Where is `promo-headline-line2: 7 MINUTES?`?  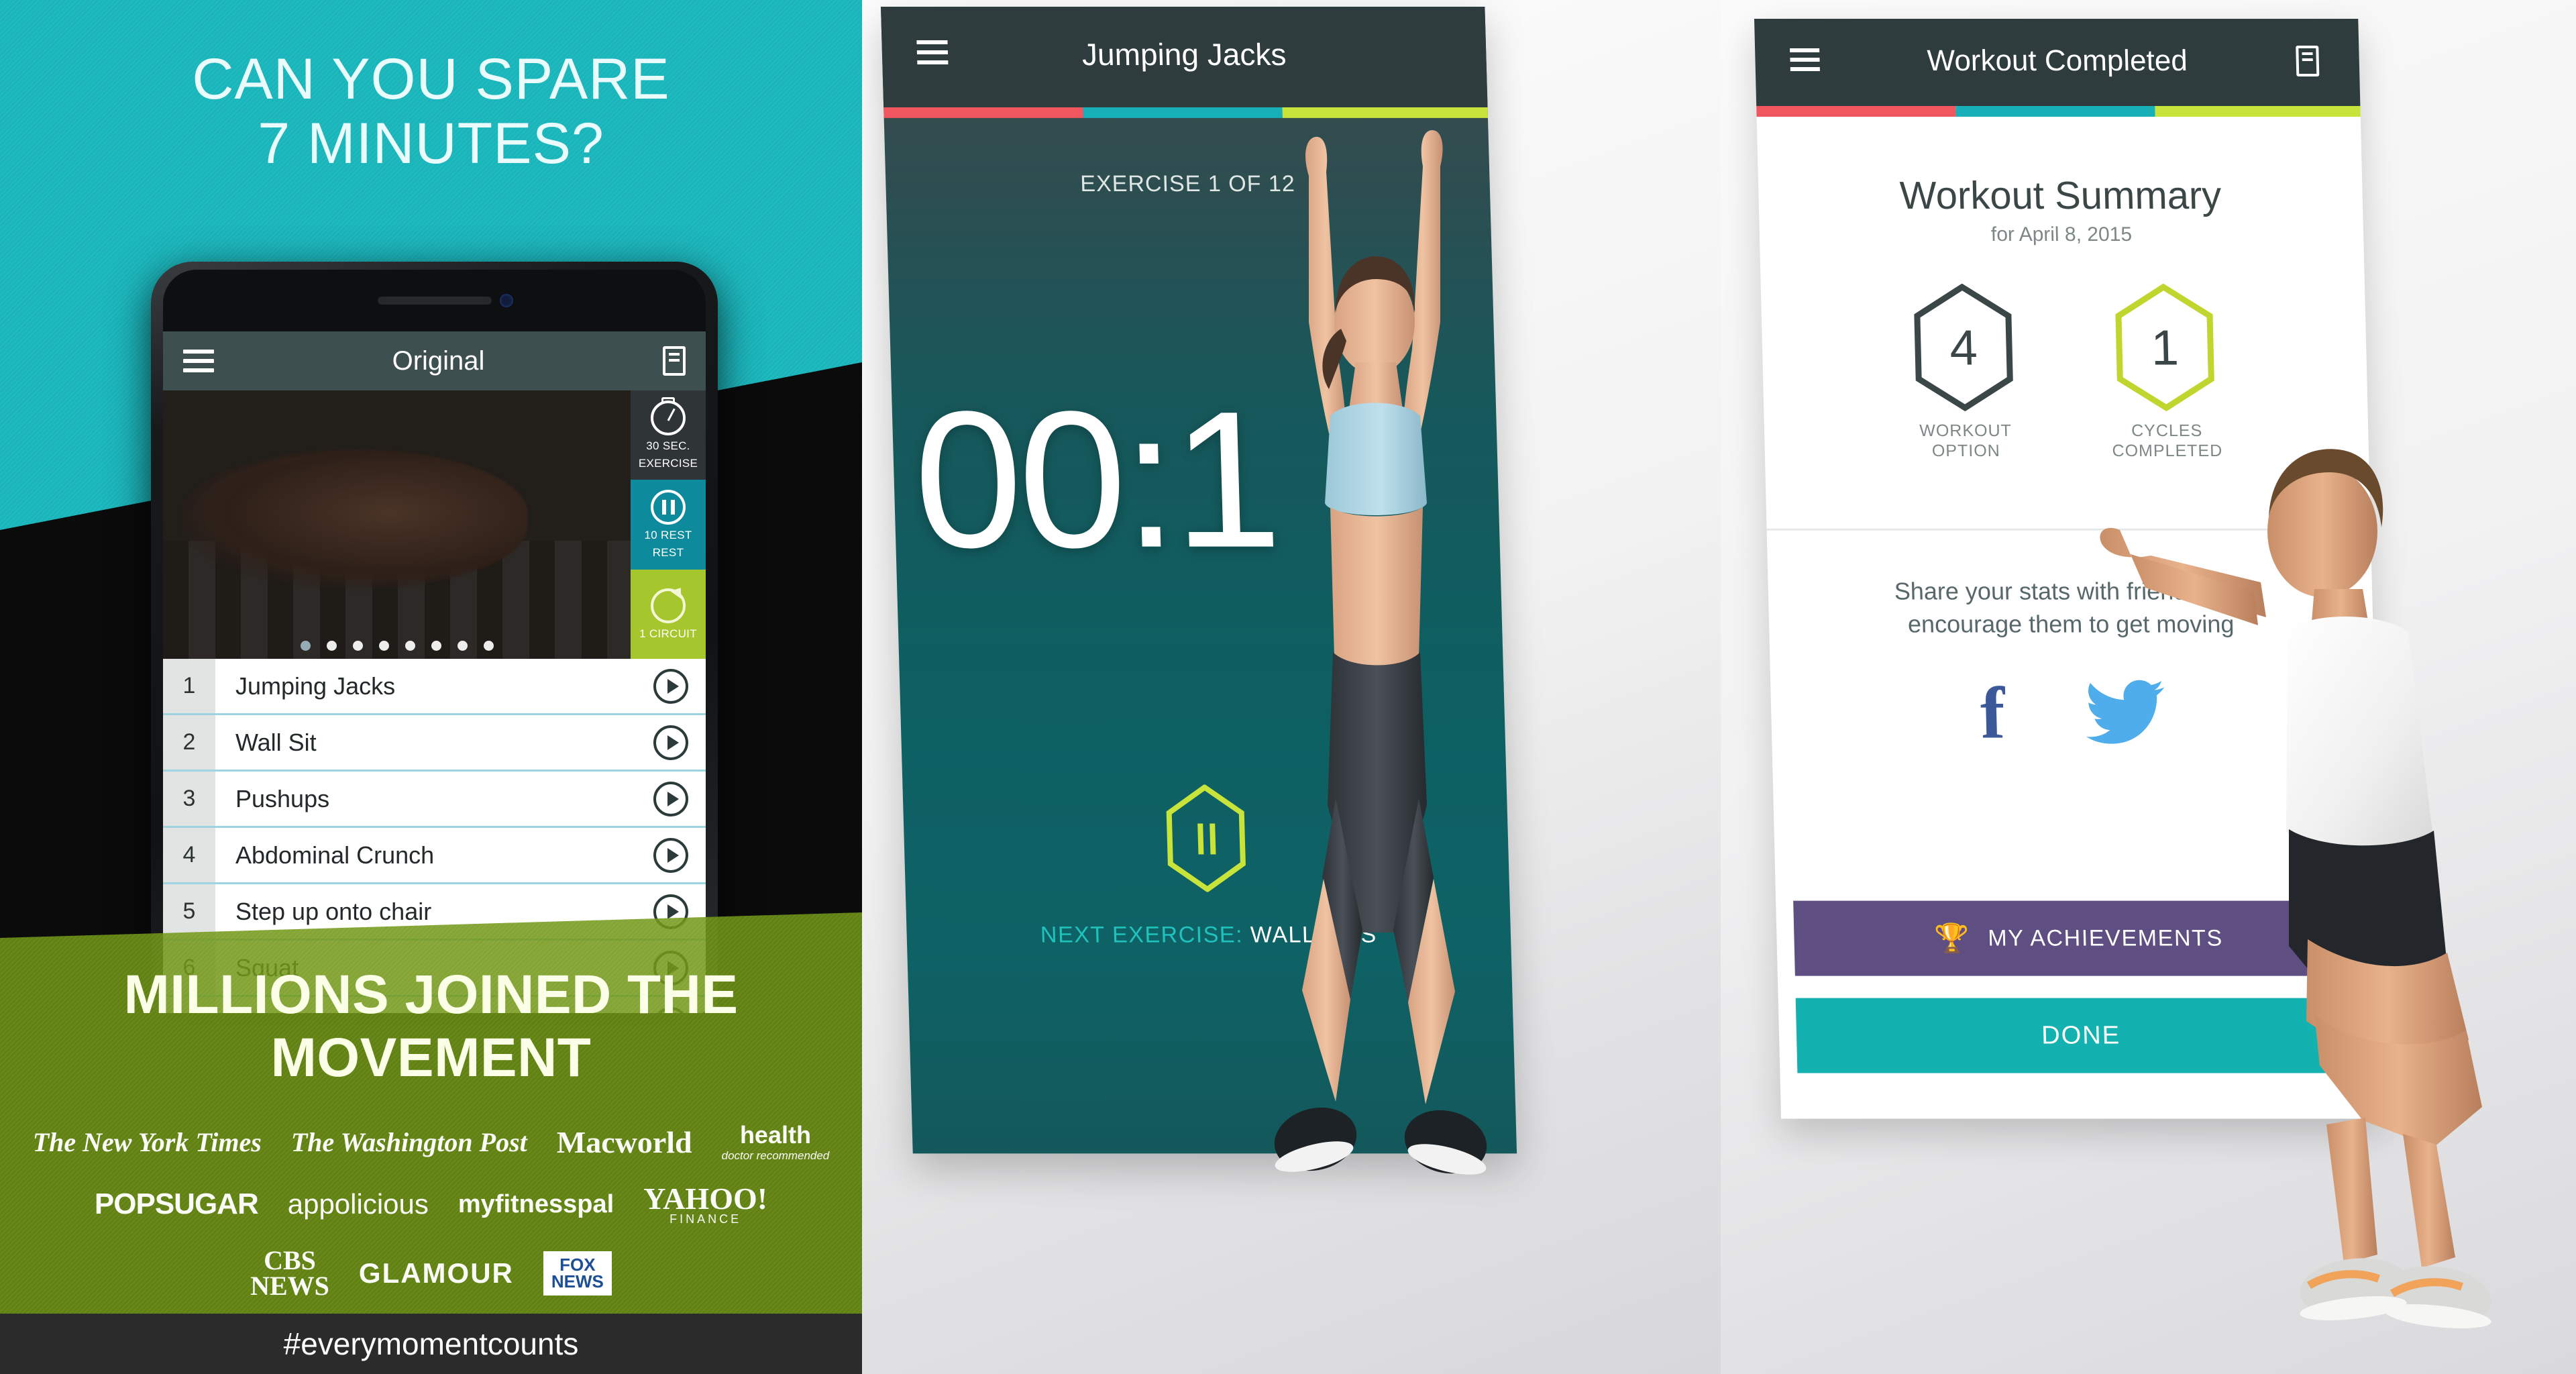
promo-headline-line2: 7 MINUTES? is located at coordinates (431, 143).